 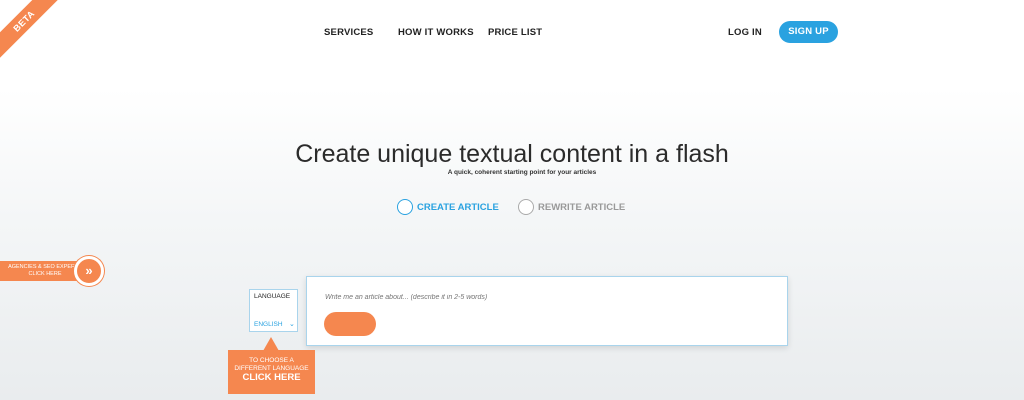 I want to click on article-input-card, so click(x=547, y=311).